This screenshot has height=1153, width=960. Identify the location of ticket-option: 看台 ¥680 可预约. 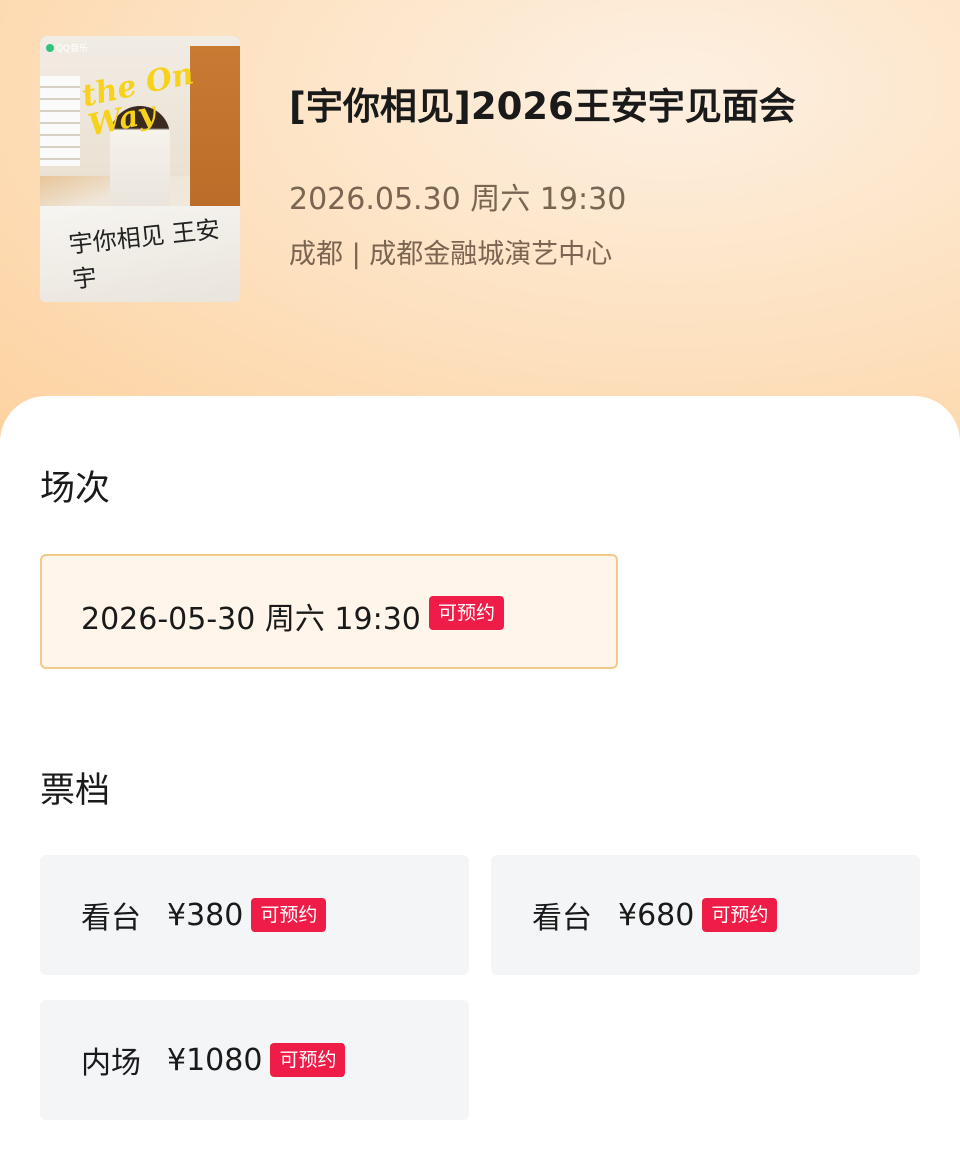
(705, 915).